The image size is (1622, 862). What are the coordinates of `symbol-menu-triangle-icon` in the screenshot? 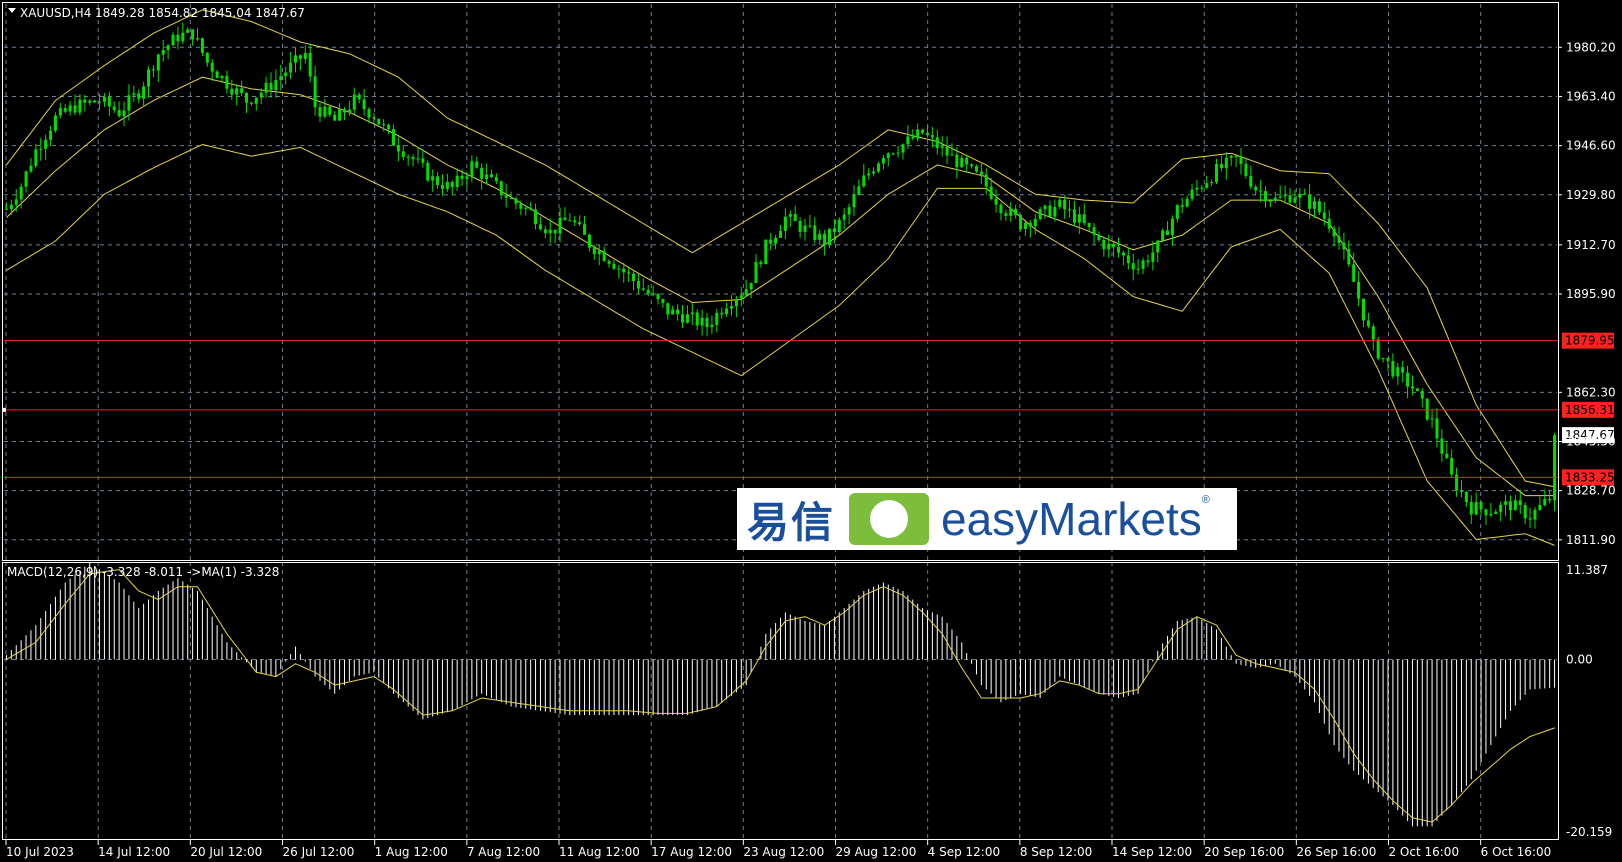 It's located at (12, 10).